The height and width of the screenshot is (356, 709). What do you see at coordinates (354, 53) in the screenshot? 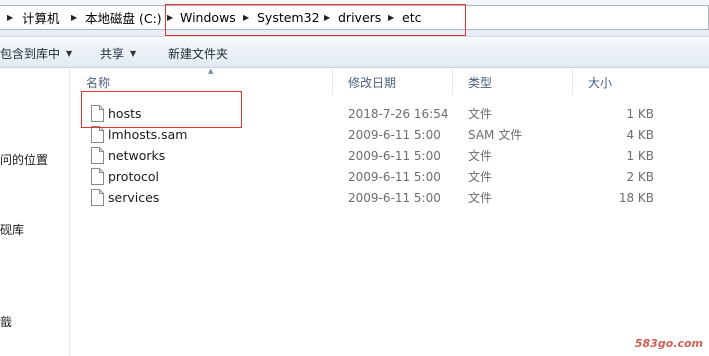
I see `command-toolbar: 包含到库中 ▼ 共享 ▼ 新建文件夹` at bounding box center [354, 53].